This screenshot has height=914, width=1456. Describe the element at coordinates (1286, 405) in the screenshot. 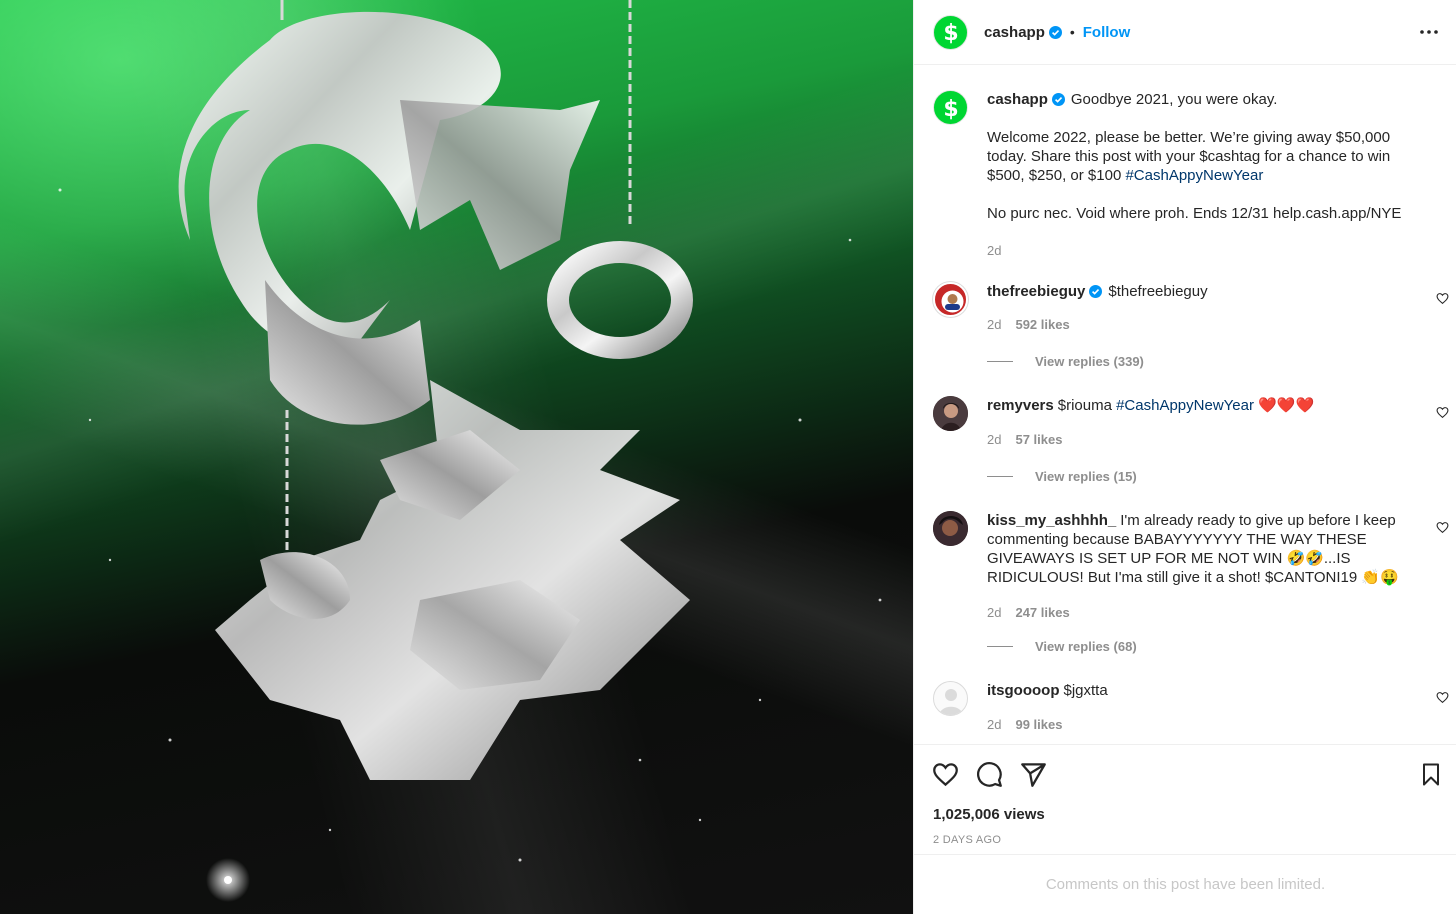

I see `comment-emoji: ❤️❤️❤️` at that location.